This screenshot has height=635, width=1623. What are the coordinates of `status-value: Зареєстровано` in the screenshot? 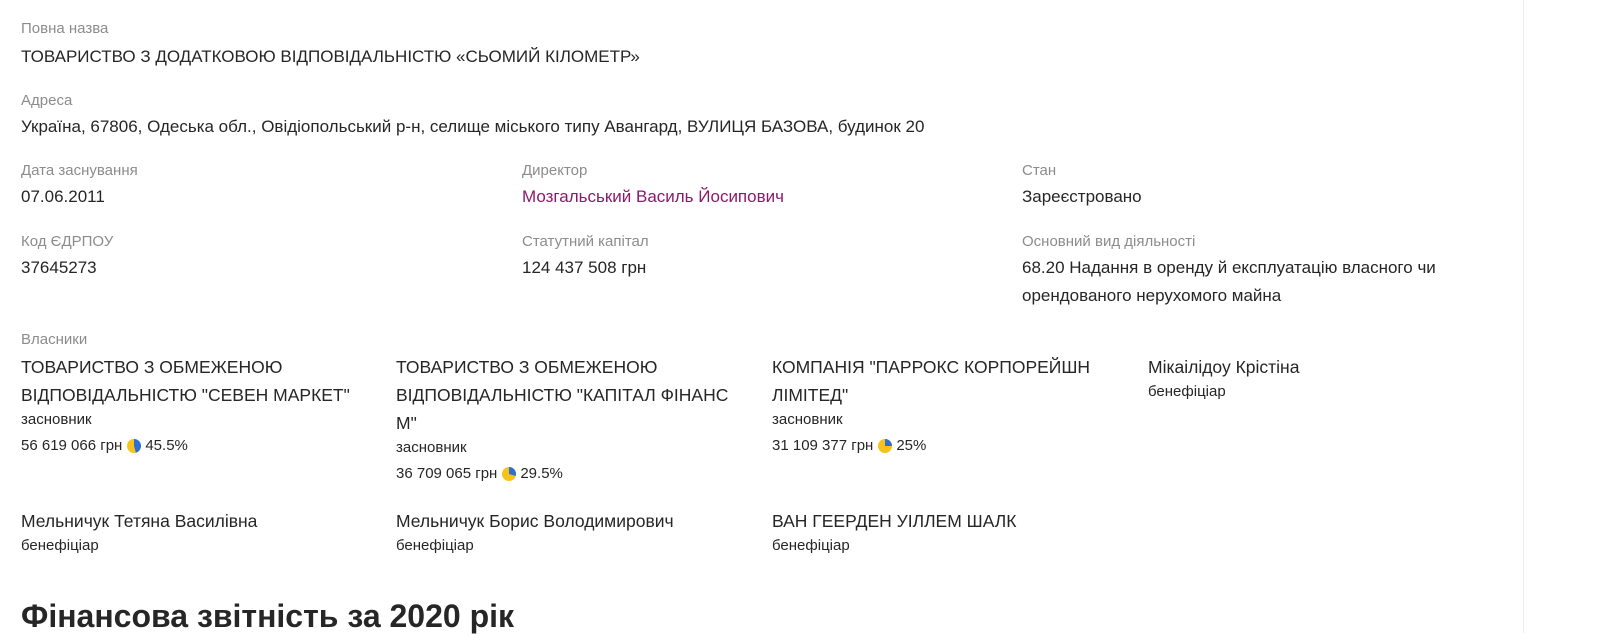 It's located at (1082, 196).